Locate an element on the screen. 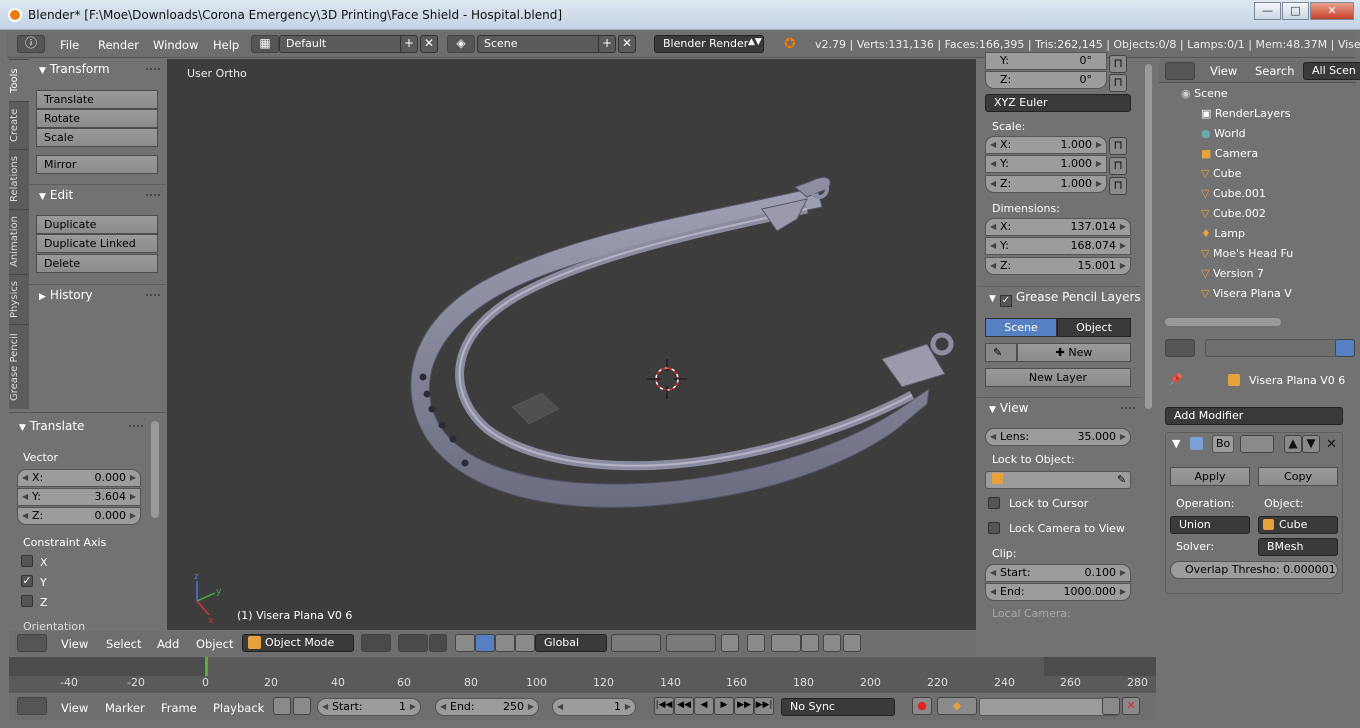 The height and width of the screenshot is (728, 1360). collapse-triangle-icon: ▼ is located at coordinates (1176, 443).